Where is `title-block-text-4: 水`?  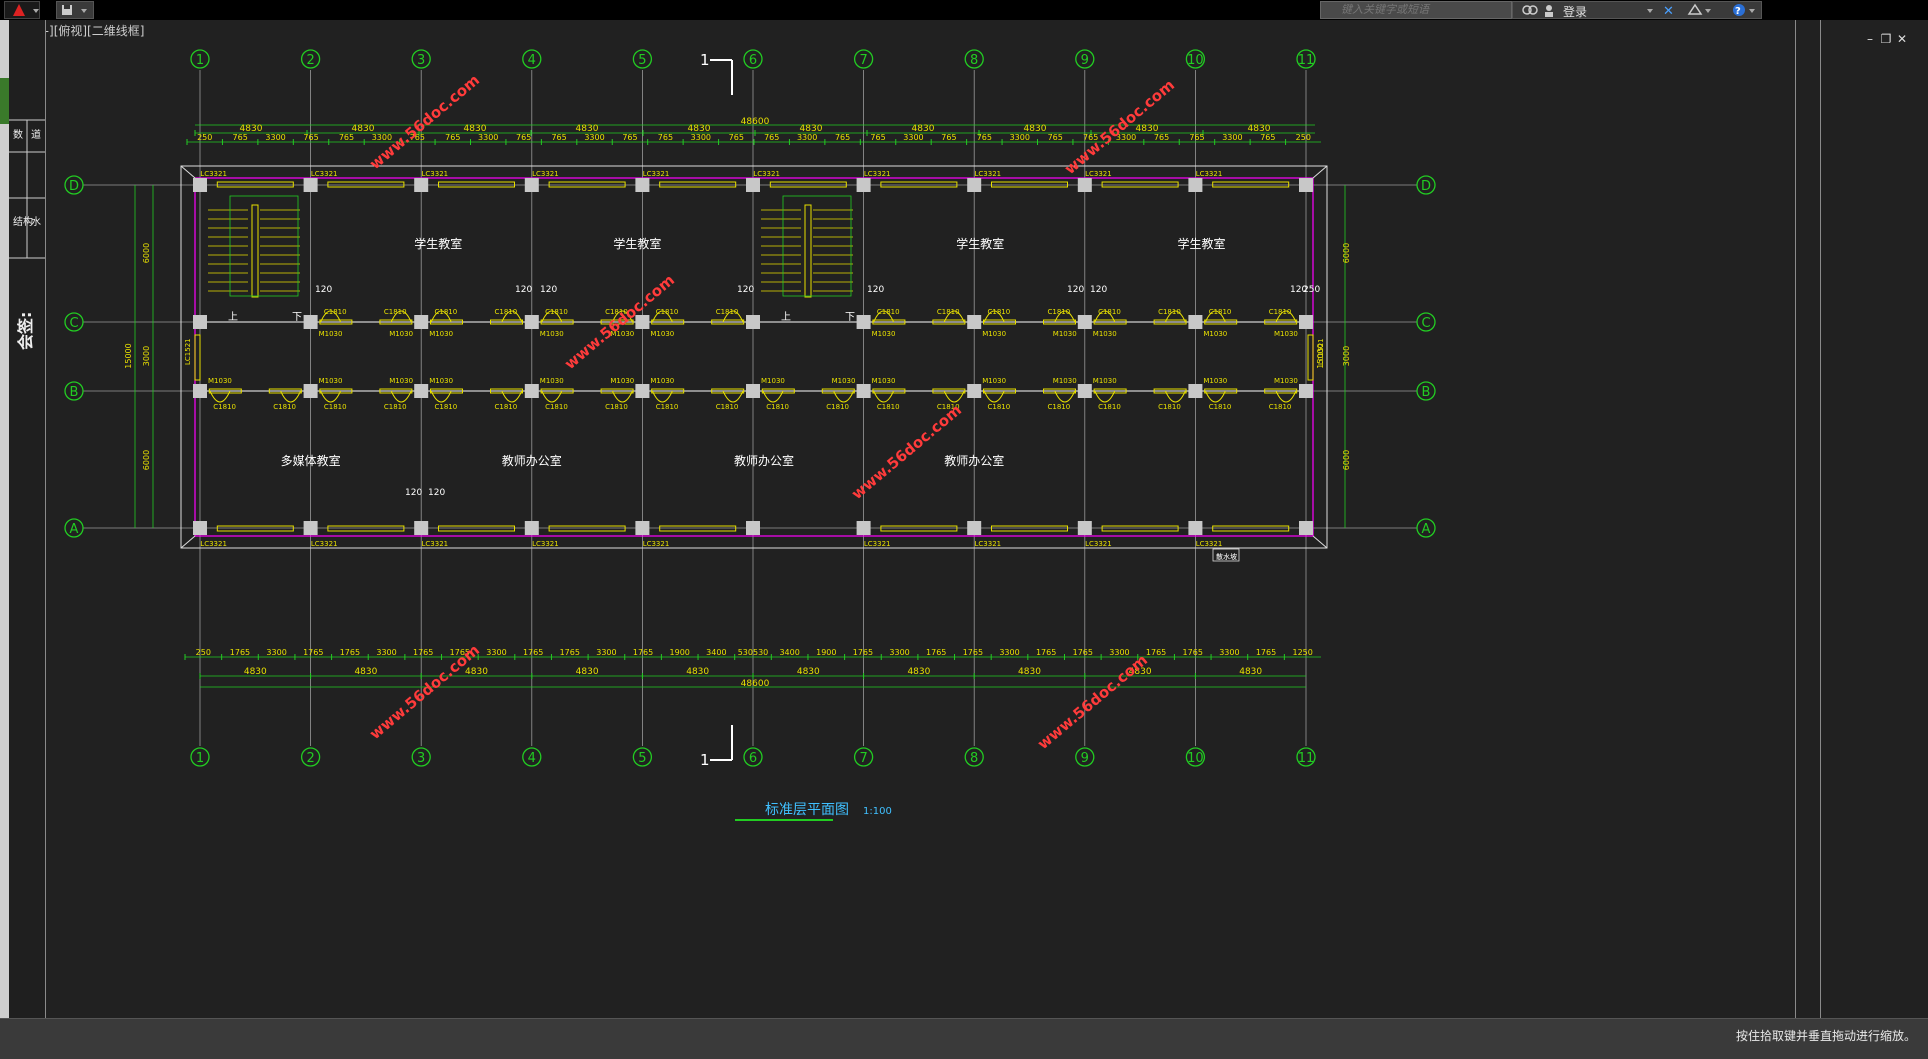 title-block-text-4: 水 is located at coordinates (36, 222).